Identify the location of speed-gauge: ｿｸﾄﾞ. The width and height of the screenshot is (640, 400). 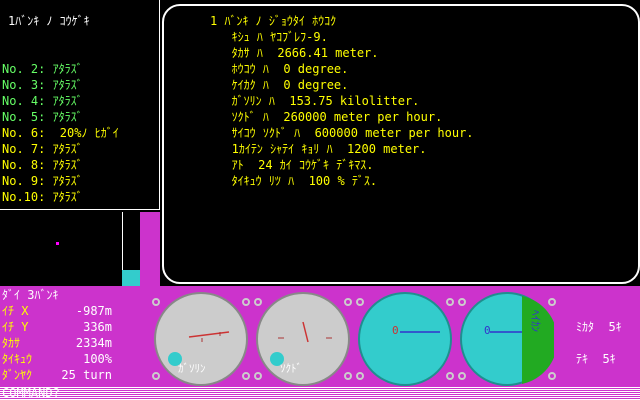
(303, 339).